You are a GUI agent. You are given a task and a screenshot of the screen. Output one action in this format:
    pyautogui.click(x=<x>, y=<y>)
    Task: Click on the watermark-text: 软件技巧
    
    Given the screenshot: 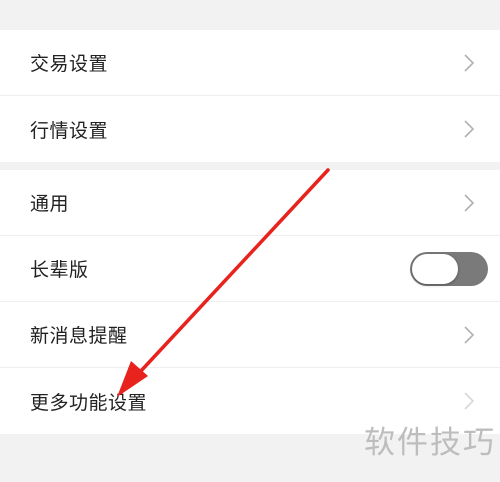 What is the action you would take?
    pyautogui.click(x=430, y=443)
    